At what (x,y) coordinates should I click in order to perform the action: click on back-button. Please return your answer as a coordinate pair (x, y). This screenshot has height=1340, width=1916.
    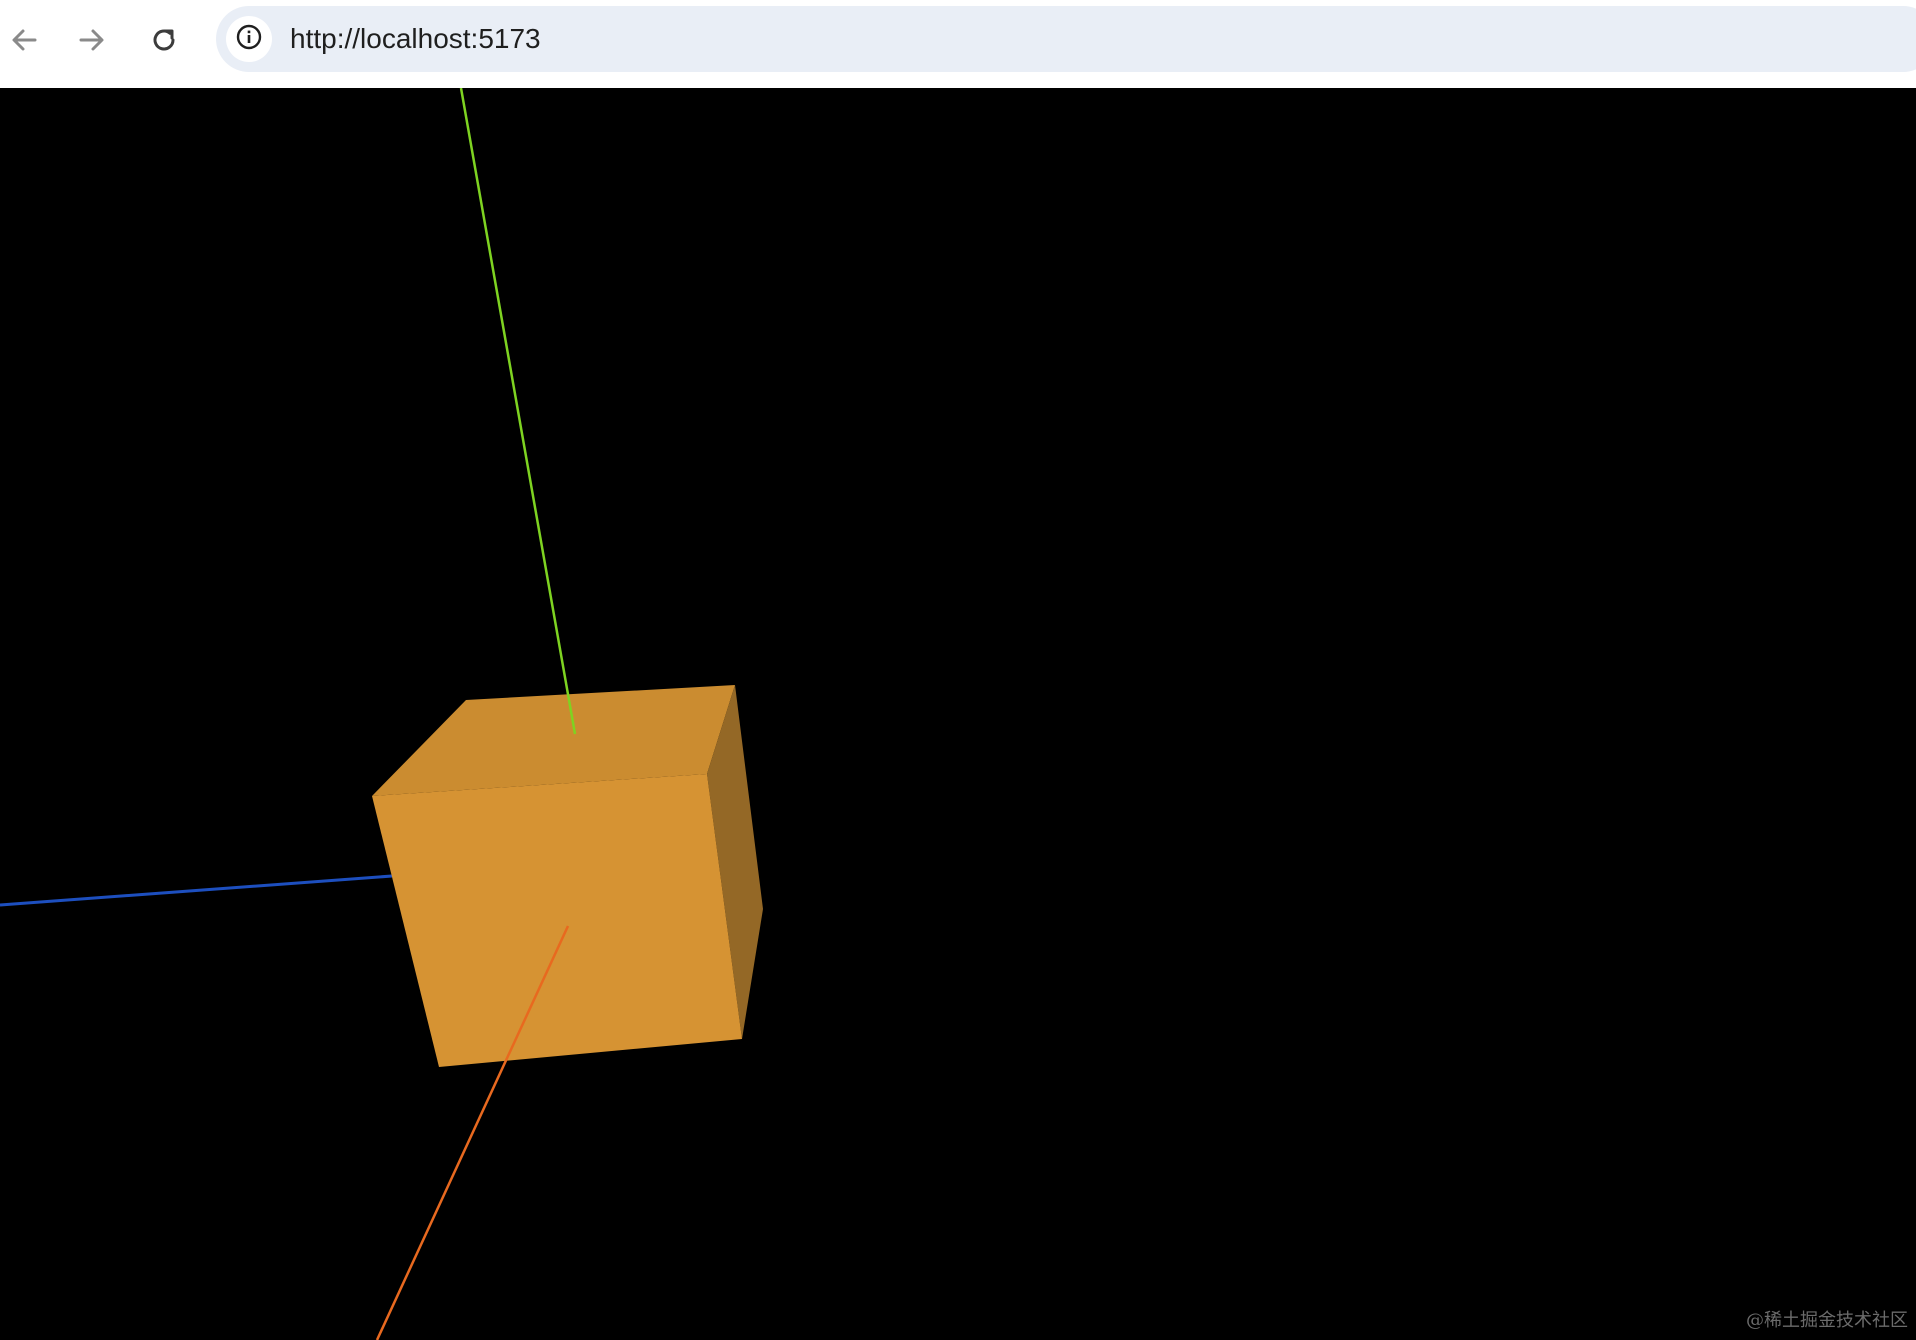
    Looking at the image, I should click on (24, 40).